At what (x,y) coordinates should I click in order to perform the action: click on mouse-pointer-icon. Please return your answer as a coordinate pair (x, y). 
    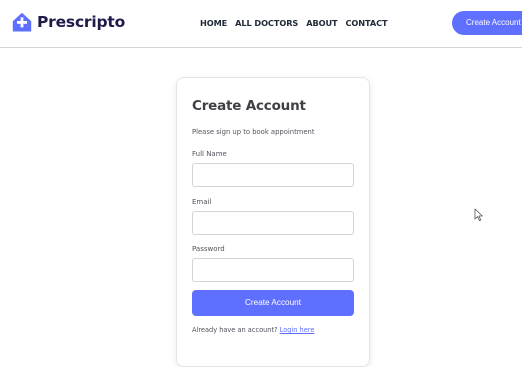
    Looking at the image, I should click on (478, 214).